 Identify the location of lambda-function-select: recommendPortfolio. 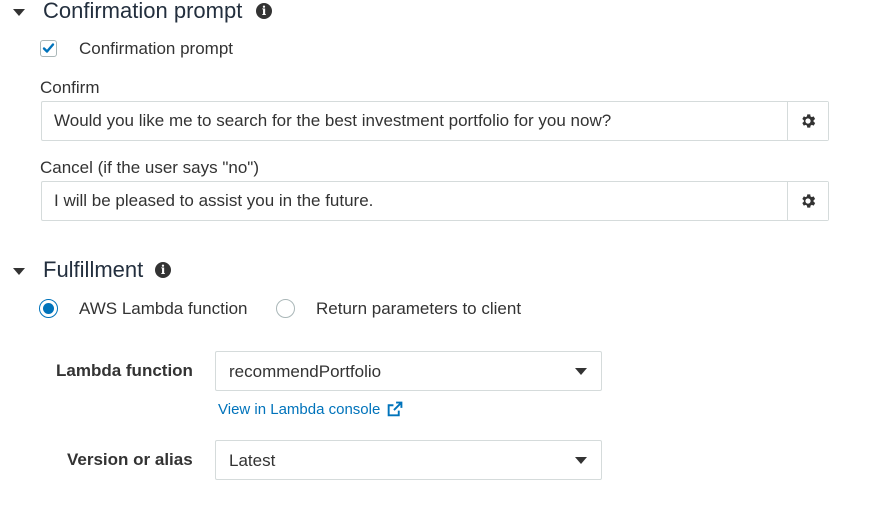
(408, 371).